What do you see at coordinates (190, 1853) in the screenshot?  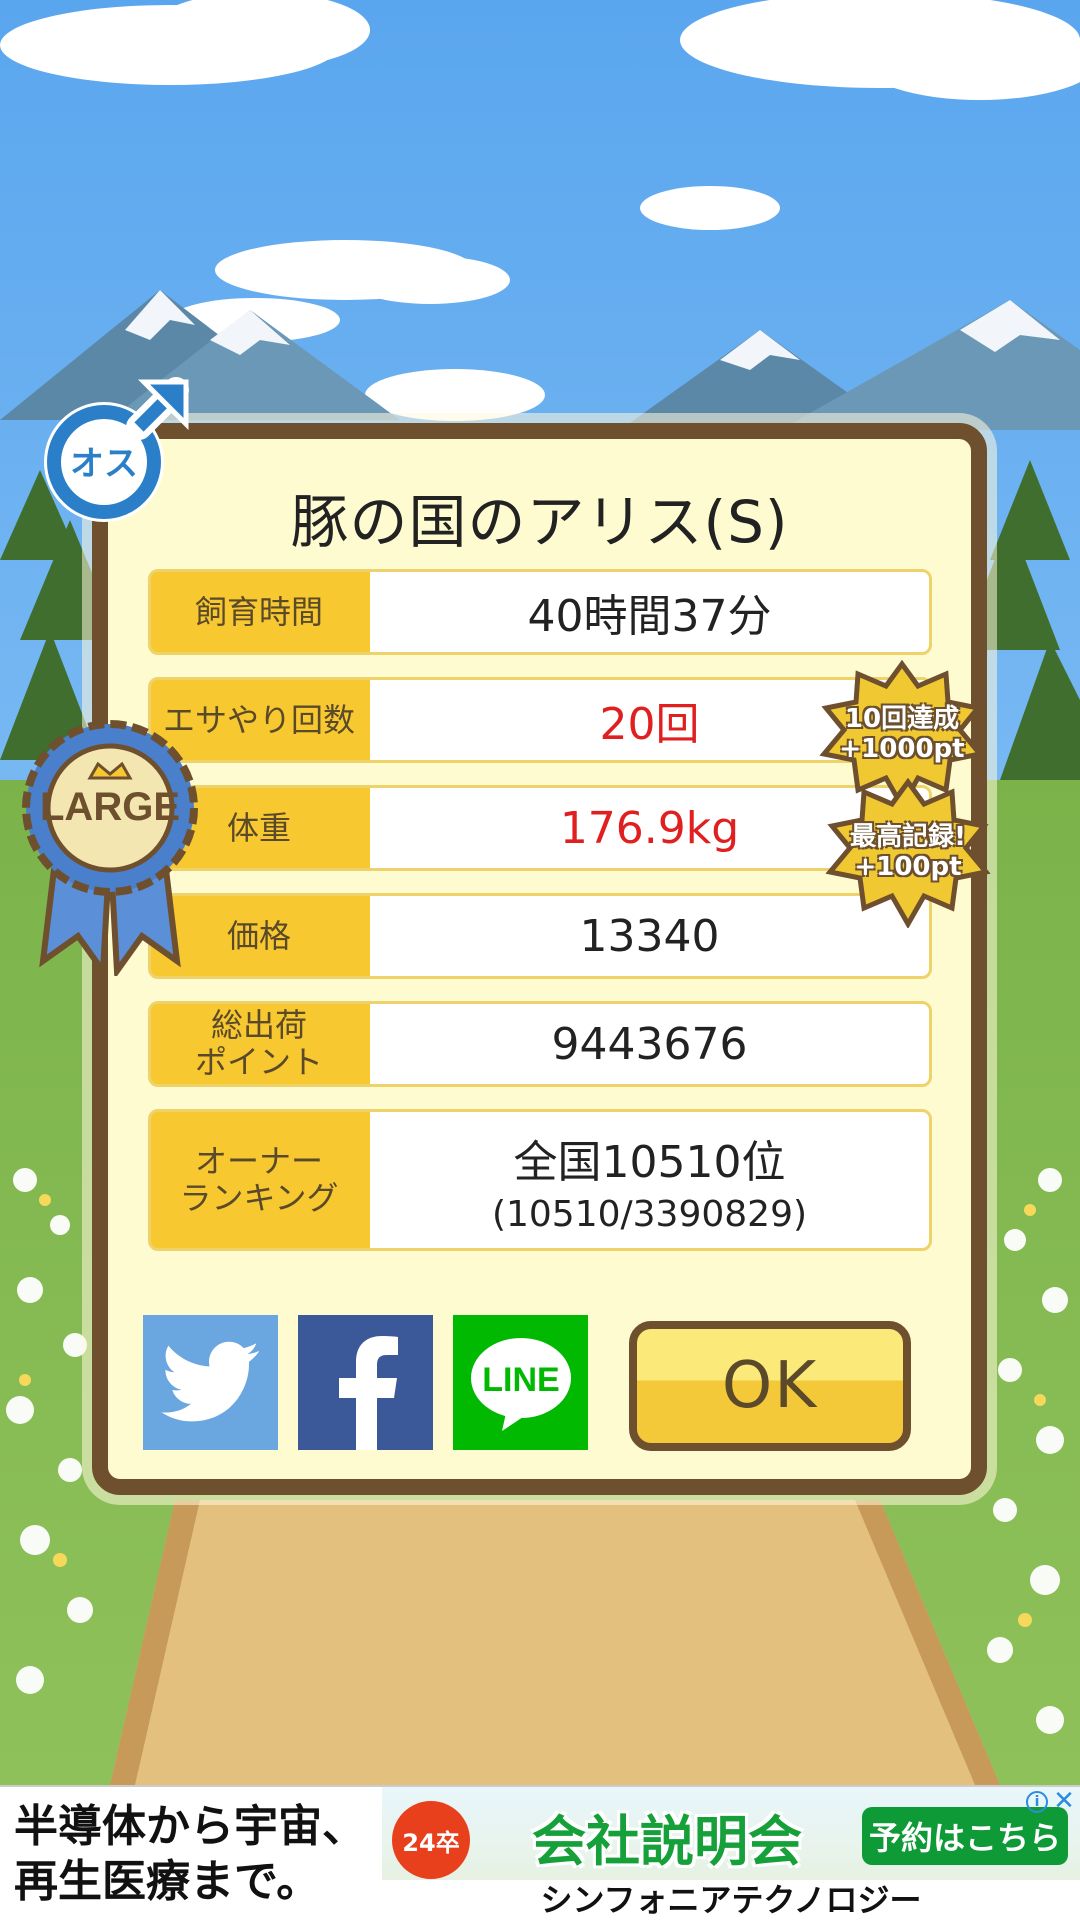 I see `ad-copy: 半導体から宇宙、 再生医療まで。` at bounding box center [190, 1853].